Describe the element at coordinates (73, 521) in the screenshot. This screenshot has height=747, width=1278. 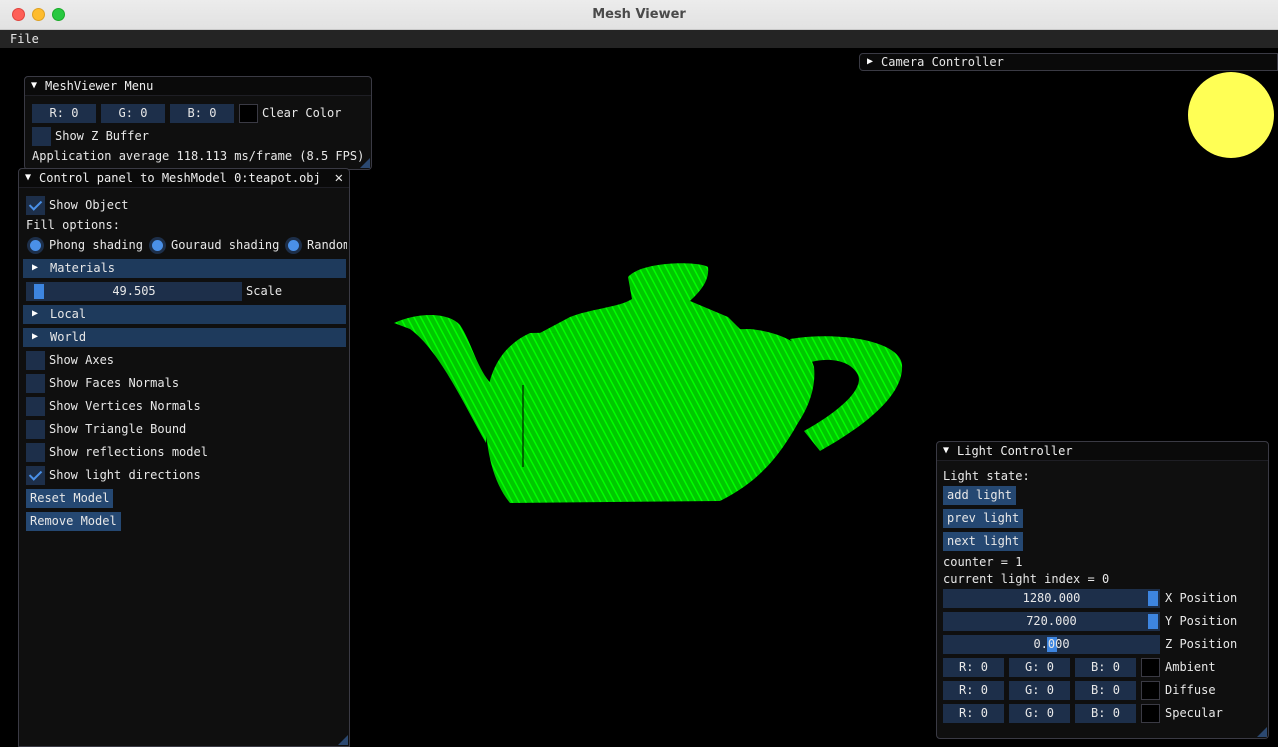
I see `remove-model-button: Remove Model` at that location.